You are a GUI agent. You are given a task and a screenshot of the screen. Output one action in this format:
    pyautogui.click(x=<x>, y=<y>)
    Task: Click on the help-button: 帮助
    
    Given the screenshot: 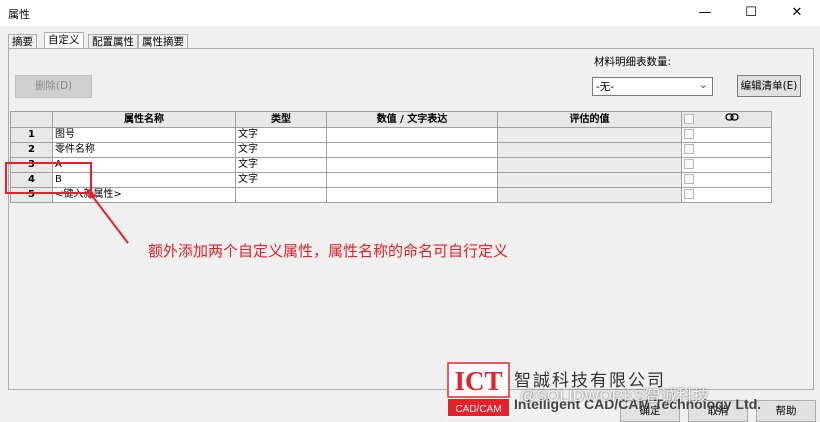 What is the action you would take?
    pyautogui.click(x=786, y=411)
    